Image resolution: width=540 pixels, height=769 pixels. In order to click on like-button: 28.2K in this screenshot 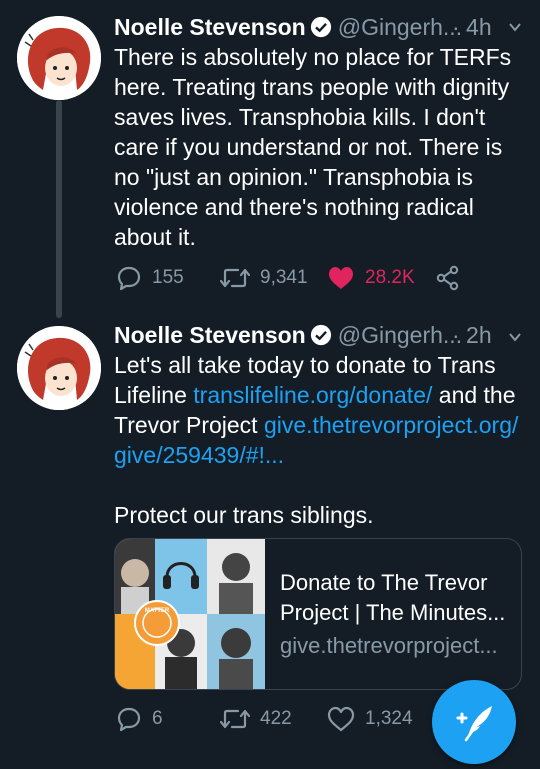, I will do `click(371, 278)`.